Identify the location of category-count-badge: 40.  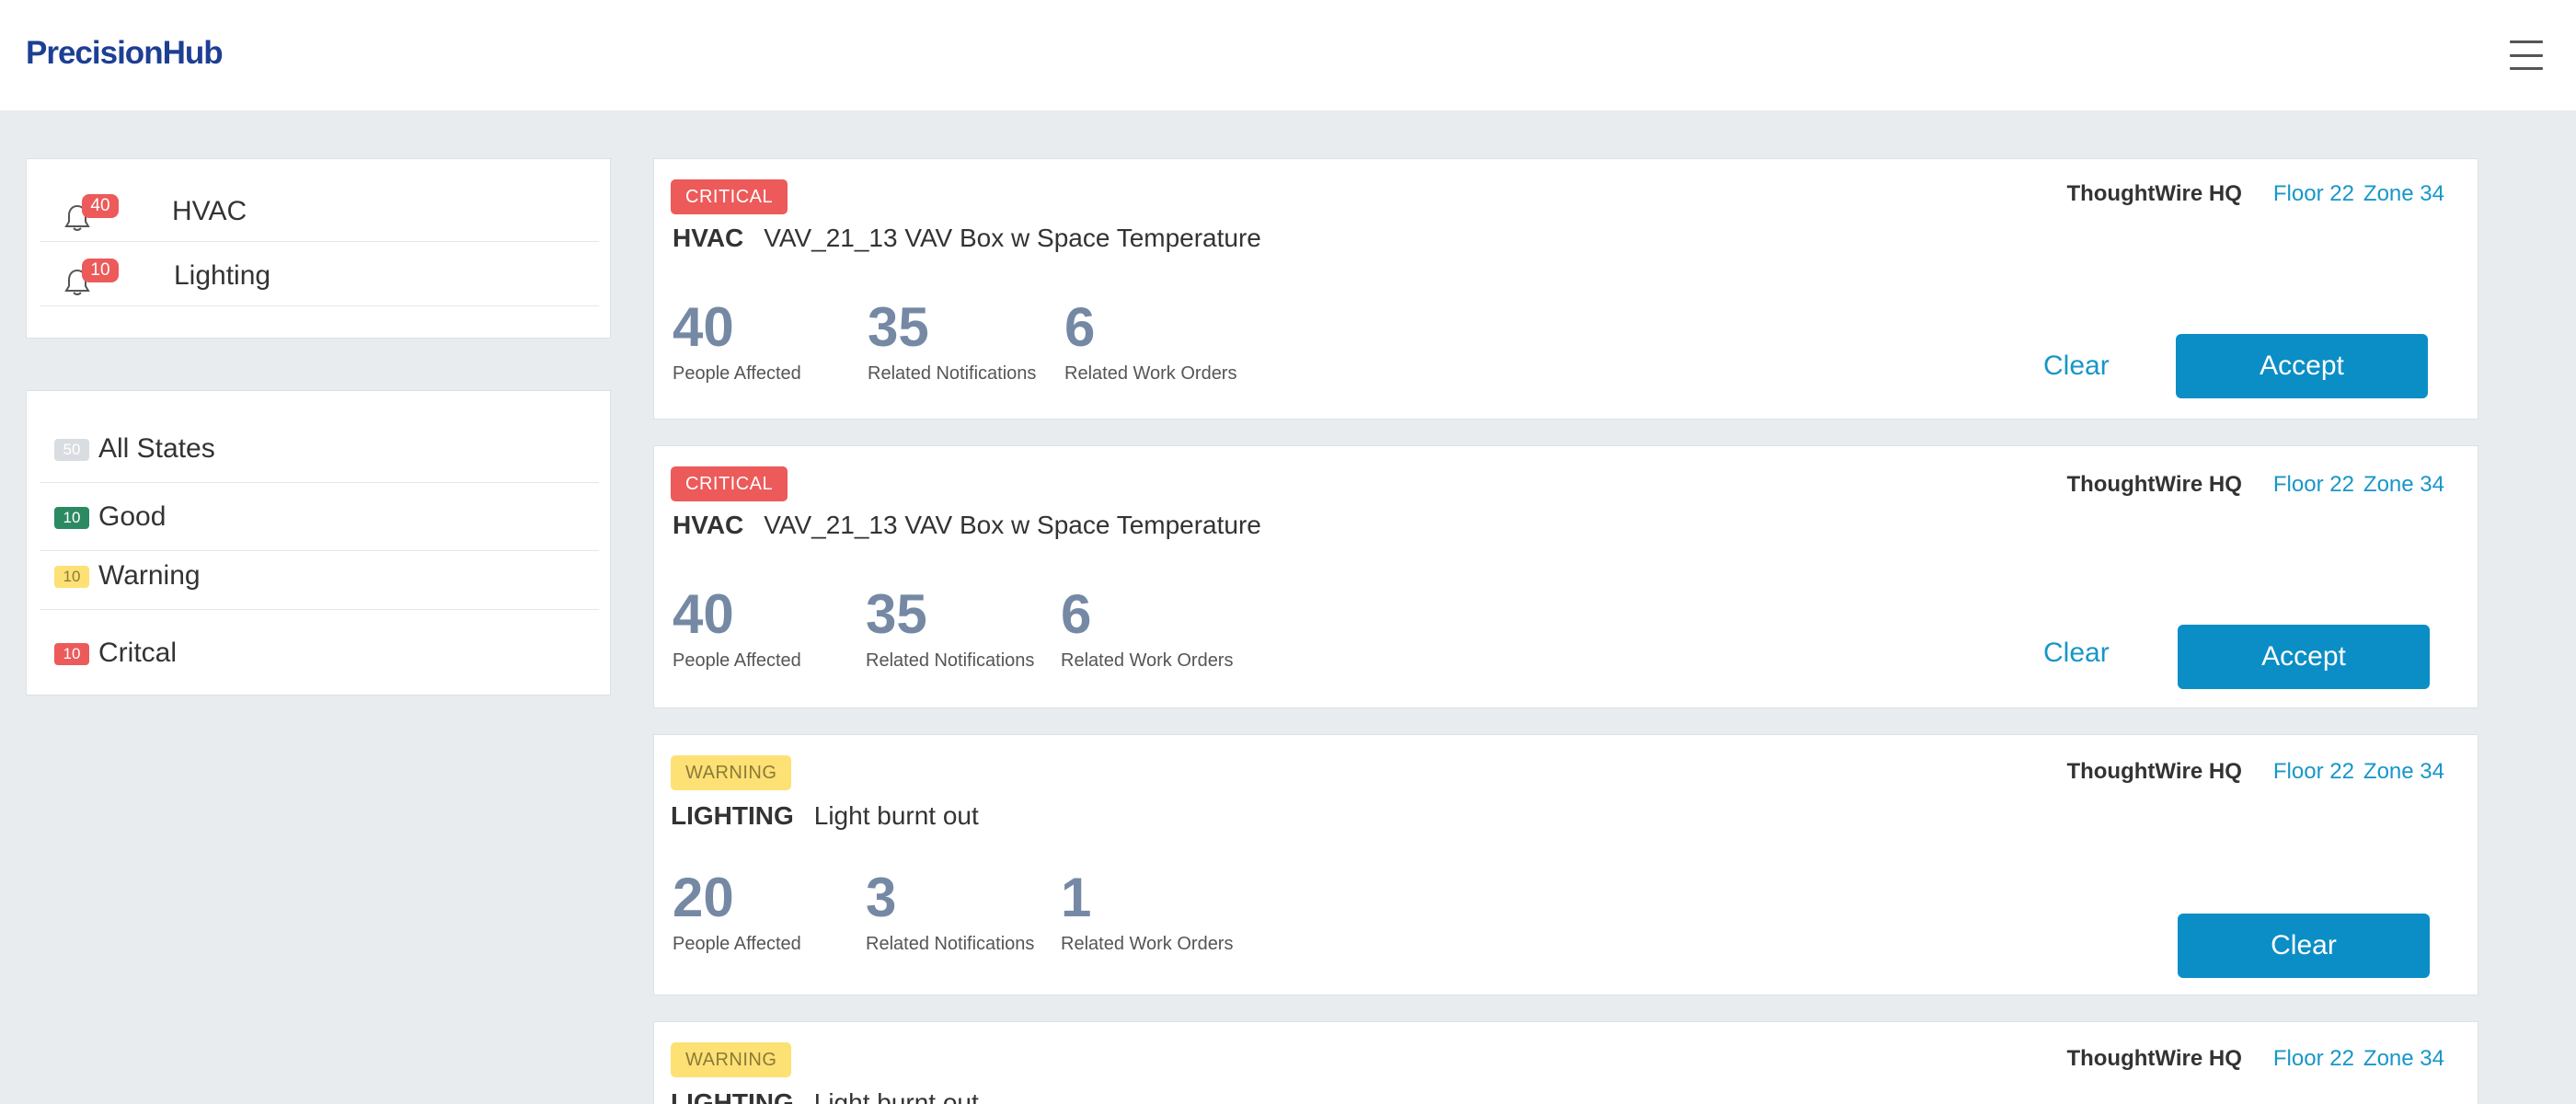
(100, 206).